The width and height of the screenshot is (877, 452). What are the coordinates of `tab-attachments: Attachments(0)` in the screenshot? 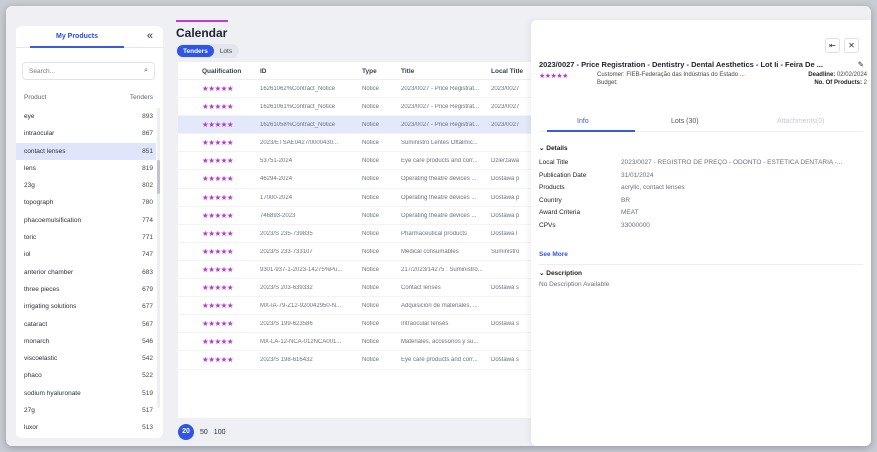 It's located at (800, 121).